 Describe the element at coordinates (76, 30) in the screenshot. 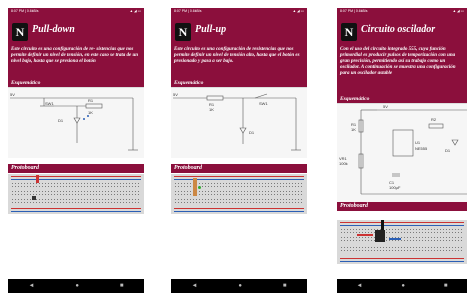

I see `app-header: N Pull-down` at that location.